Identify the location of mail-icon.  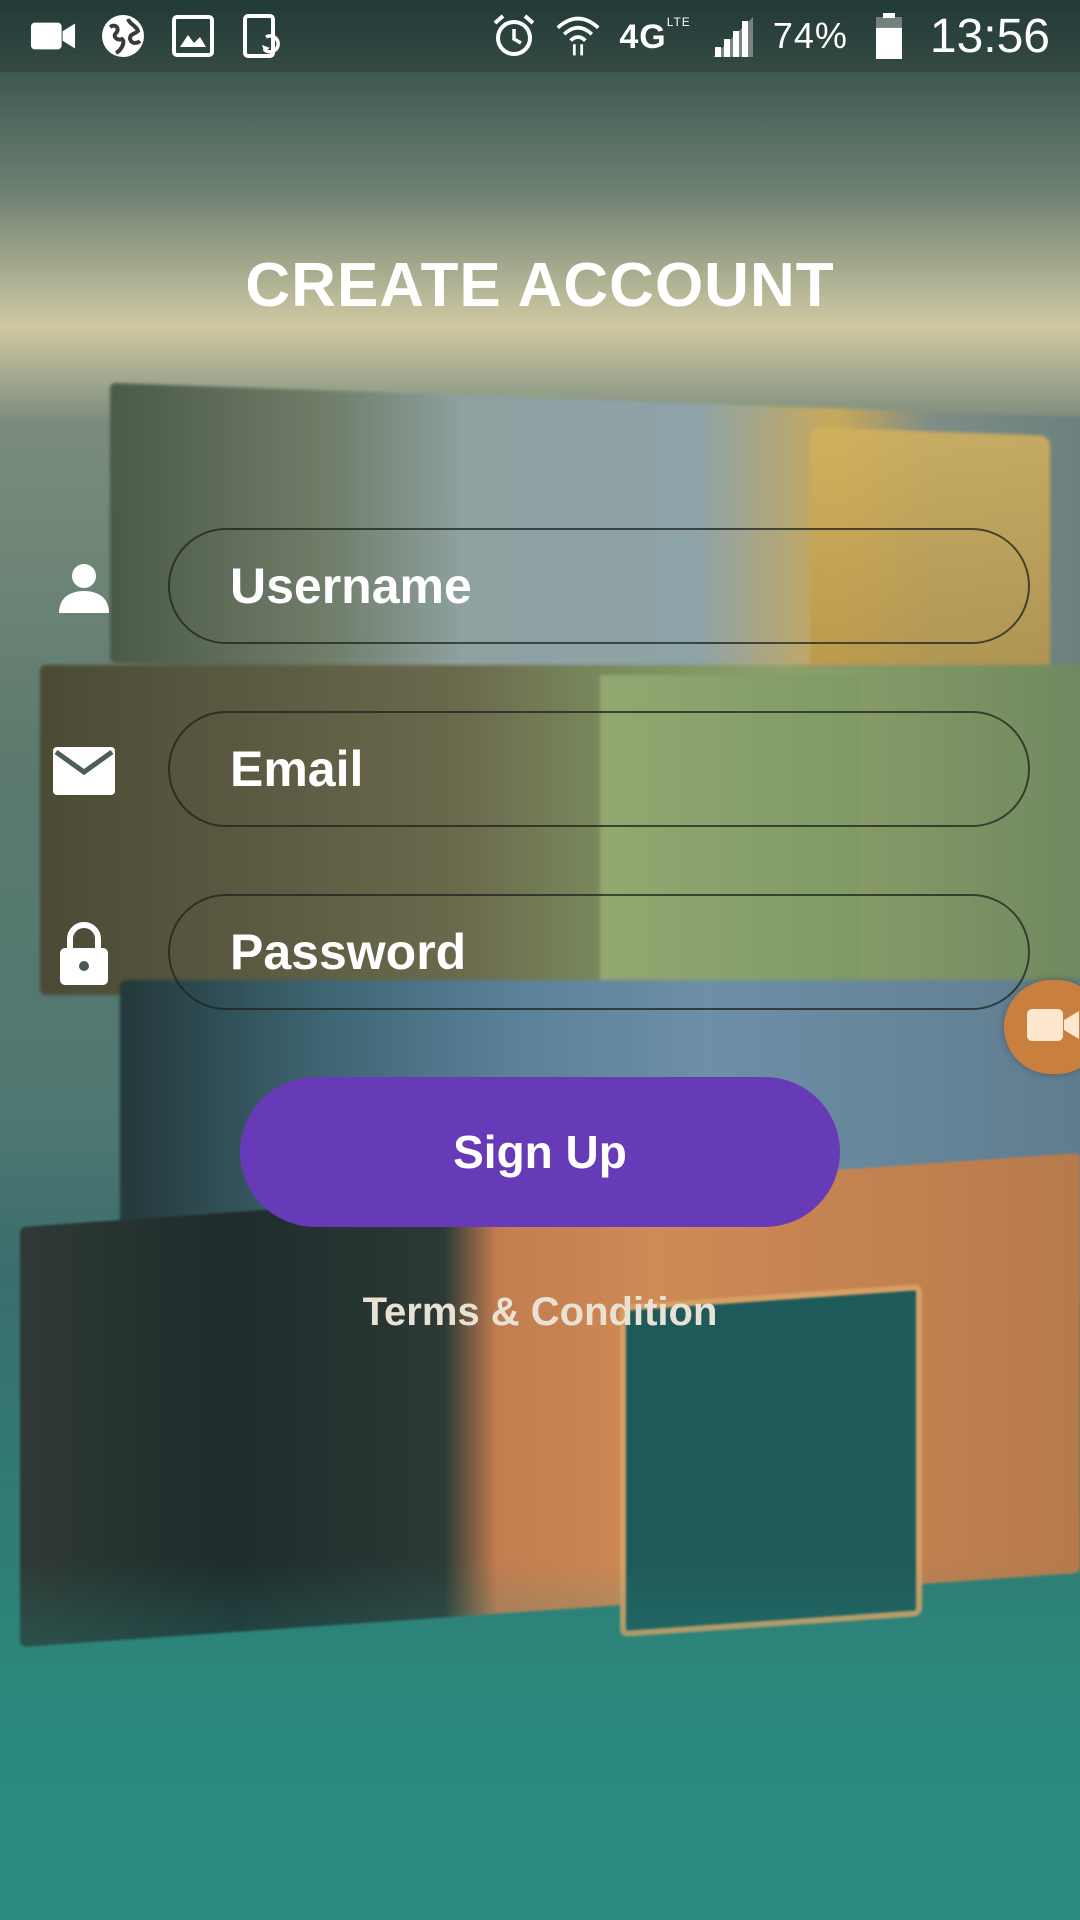
(84, 771).